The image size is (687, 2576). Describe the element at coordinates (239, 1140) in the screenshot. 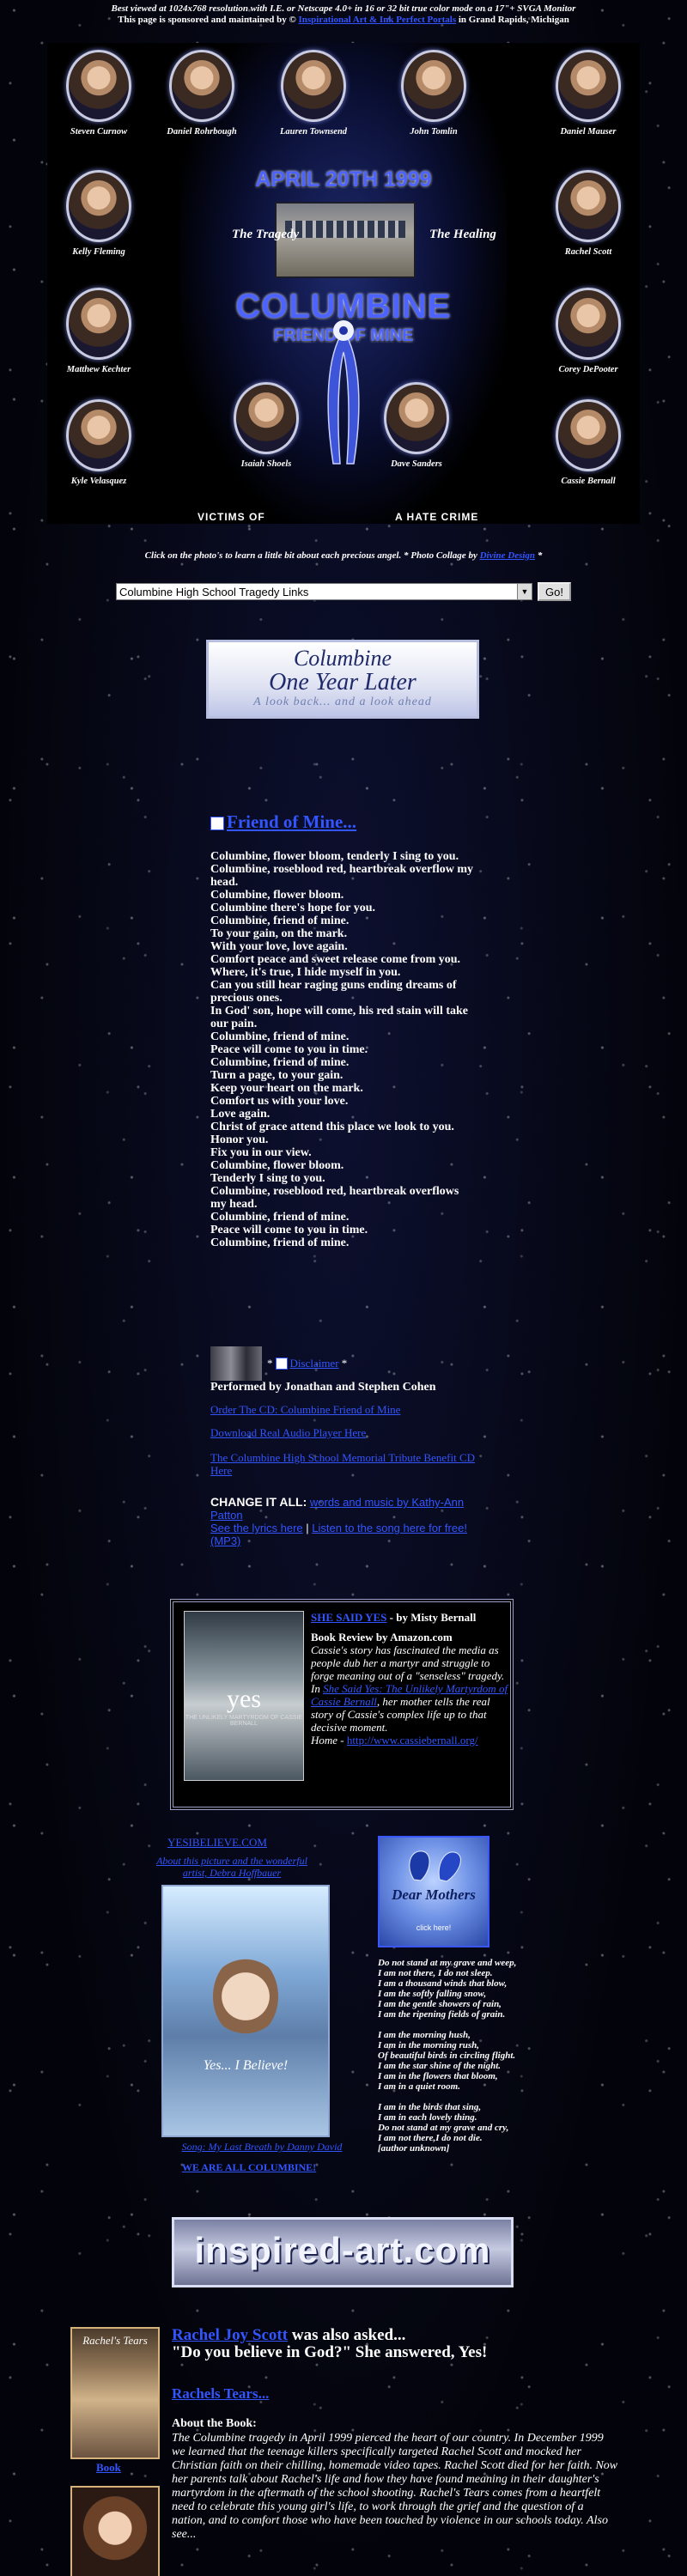

I see `lyric-line: Honor you.` at that location.